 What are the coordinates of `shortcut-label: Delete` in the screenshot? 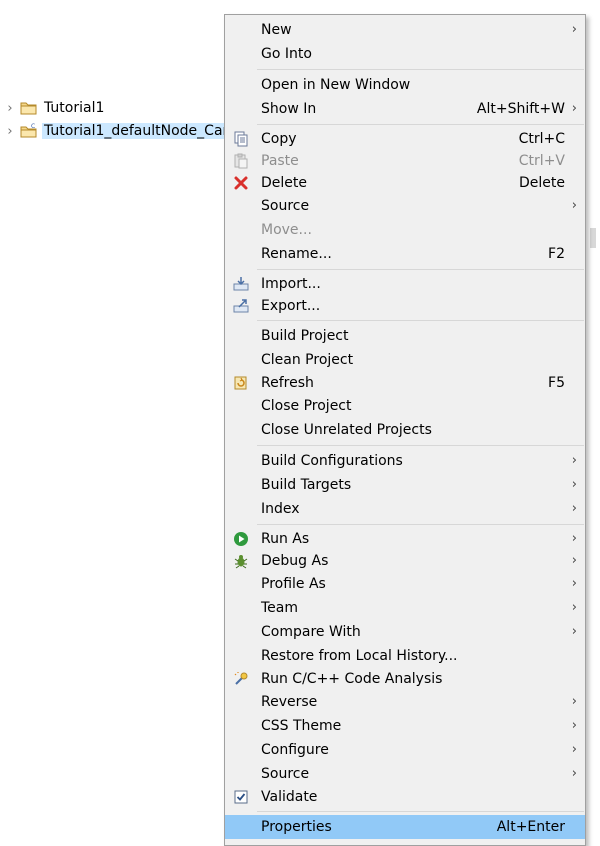 It's located at (542, 183).